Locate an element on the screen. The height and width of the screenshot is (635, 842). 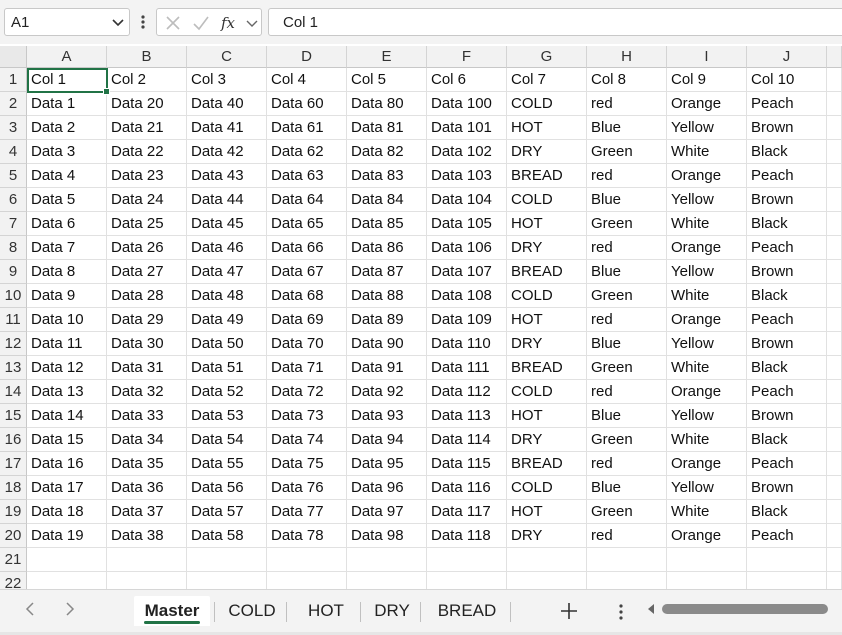
cell-f16: Data 114 is located at coordinates (467, 440).